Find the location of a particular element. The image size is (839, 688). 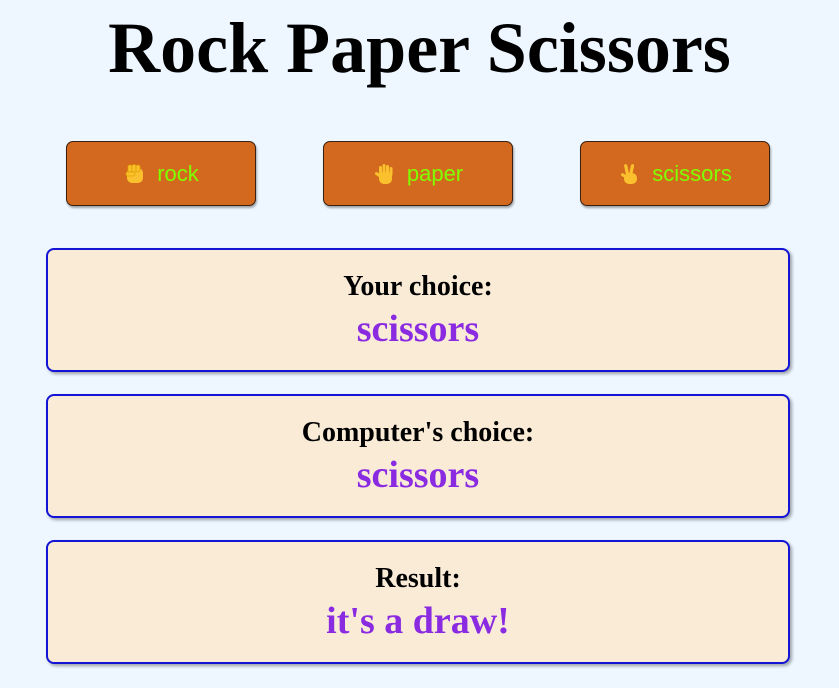

rock-button-label: rock is located at coordinates (178, 173).